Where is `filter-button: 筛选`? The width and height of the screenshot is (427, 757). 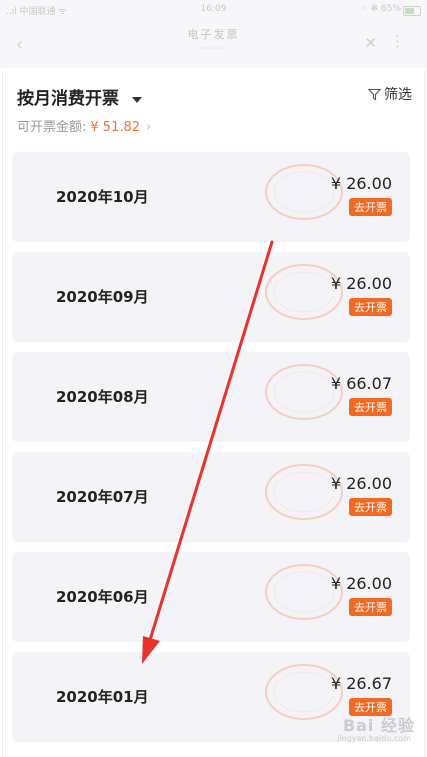 filter-button: 筛选 is located at coordinates (390, 94).